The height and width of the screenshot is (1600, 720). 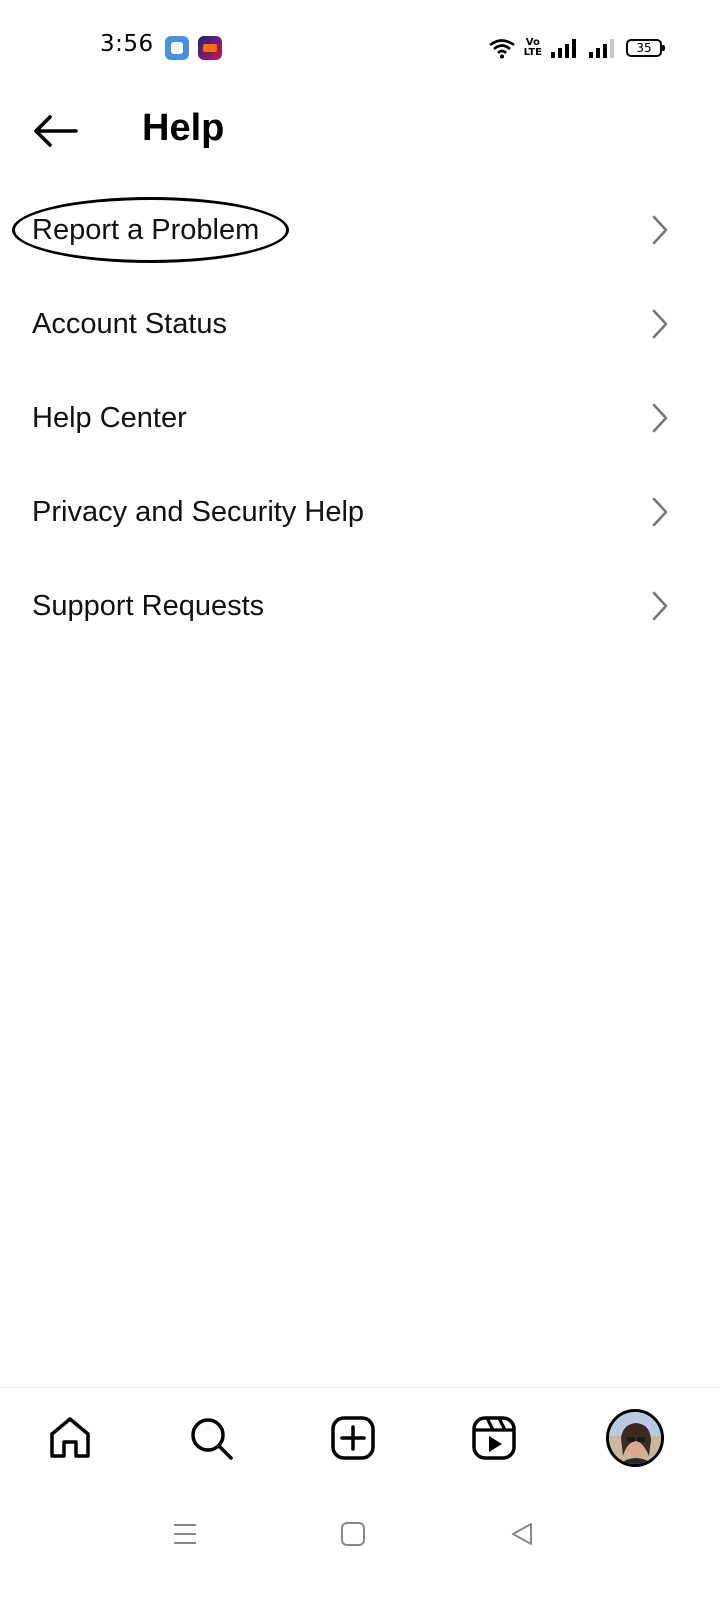 I want to click on arrow-left-icon, so click(x=56, y=131).